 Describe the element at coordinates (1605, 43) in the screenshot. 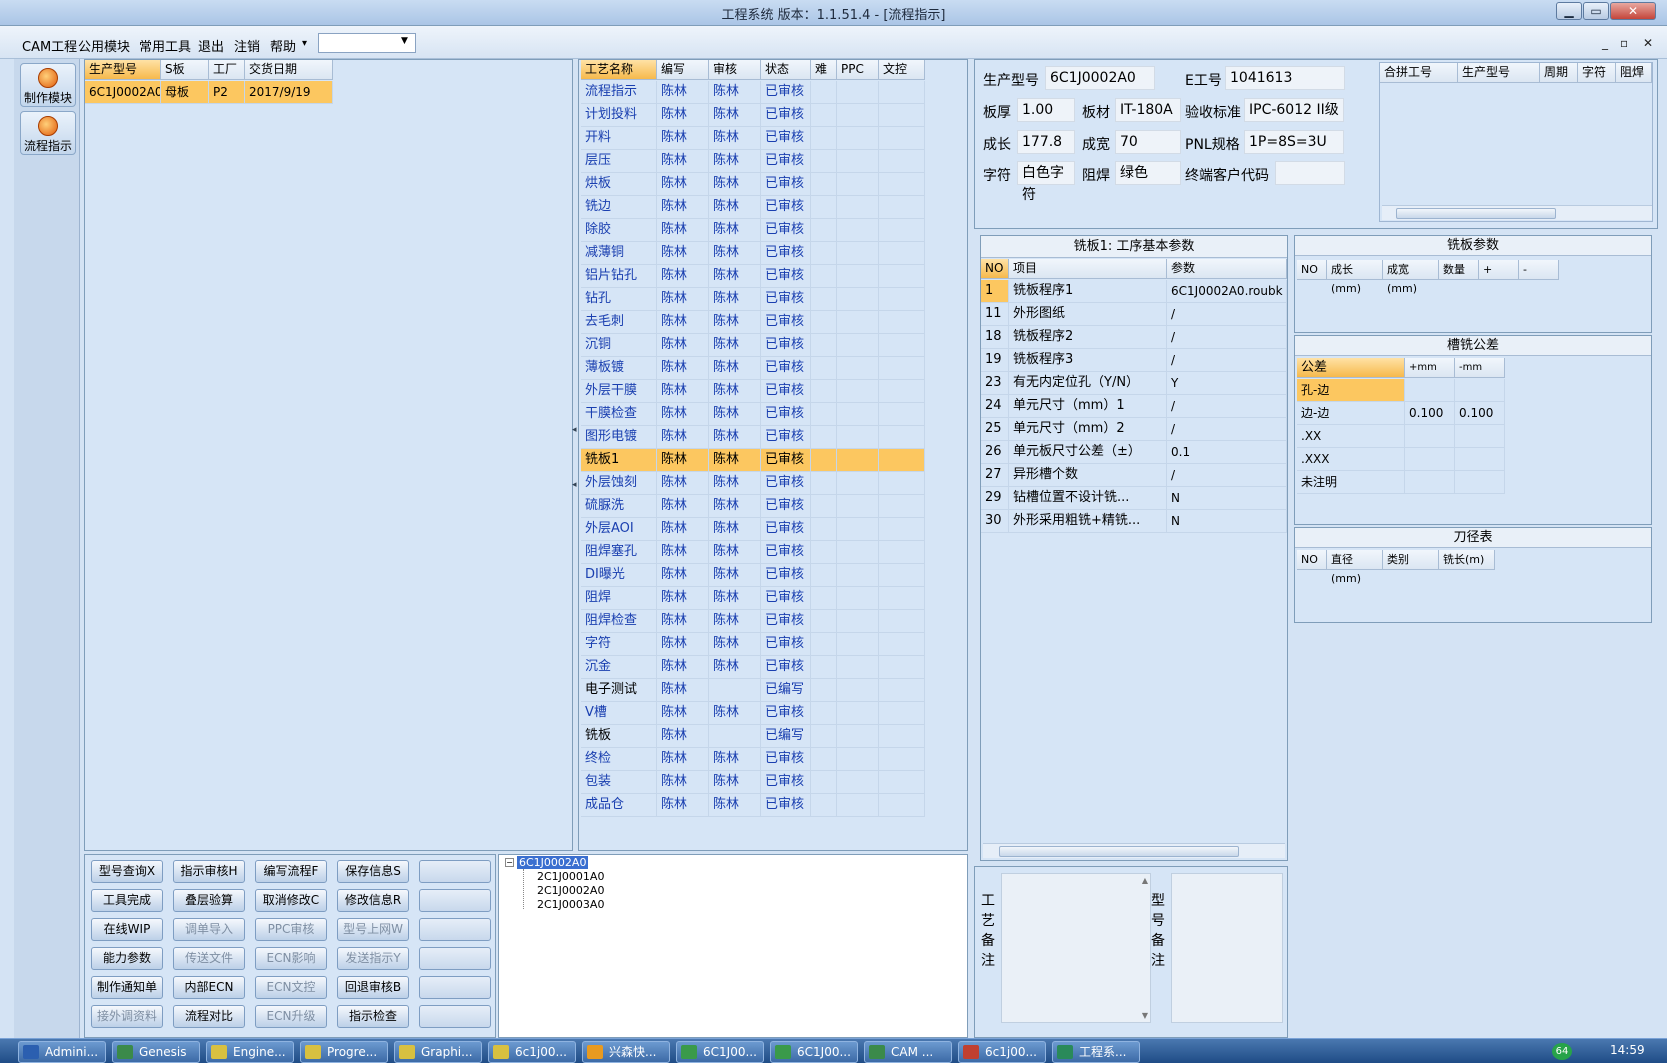

I see `mdi-minimize-button: _` at that location.